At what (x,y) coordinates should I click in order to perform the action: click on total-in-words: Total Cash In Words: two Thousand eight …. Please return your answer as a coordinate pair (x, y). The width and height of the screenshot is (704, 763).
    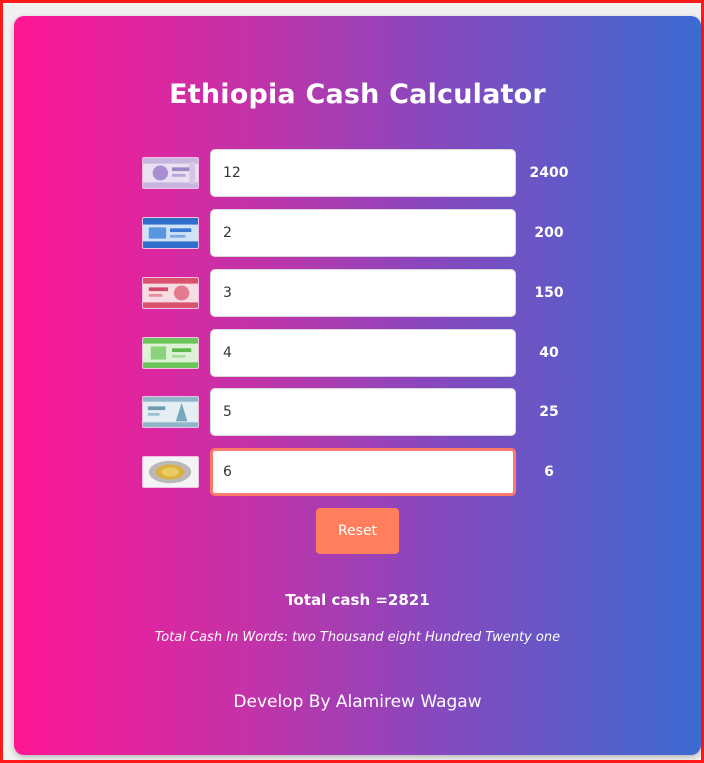
    Looking at the image, I should click on (357, 637).